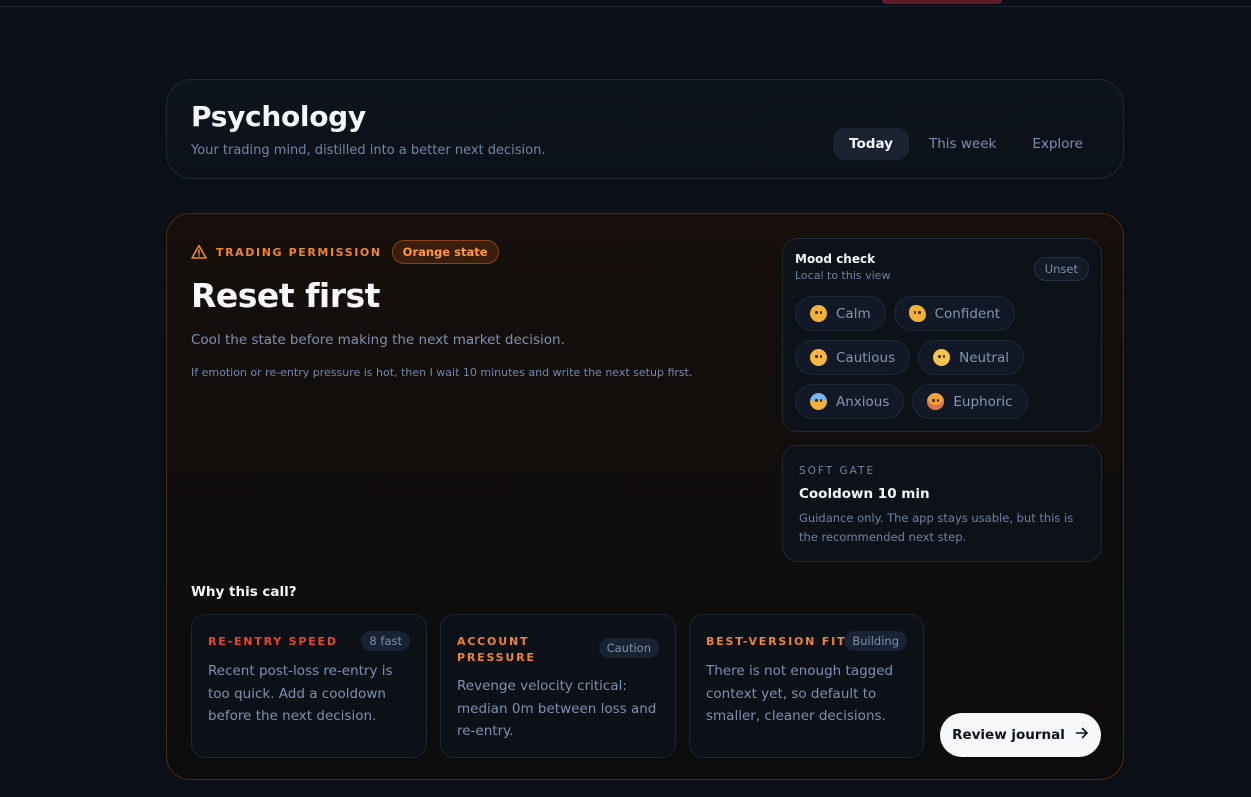 This screenshot has height=797, width=1251. I want to click on permission-row: TRADING PERMISSION Orange state, so click(345, 252).